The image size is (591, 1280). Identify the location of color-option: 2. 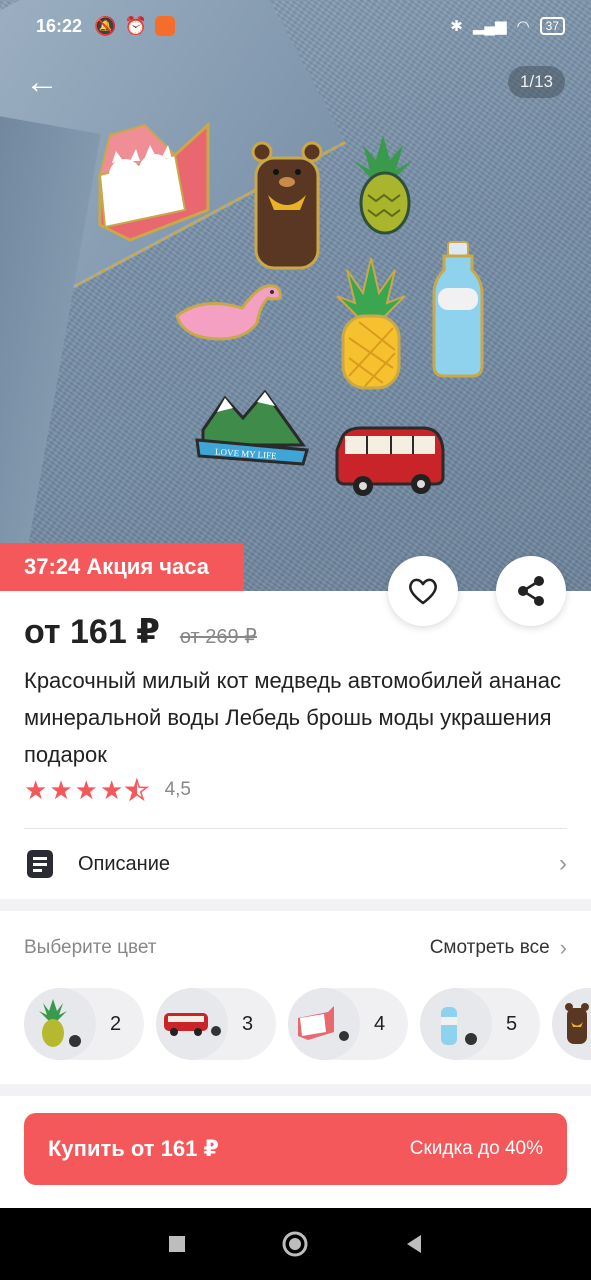
(84, 1024).